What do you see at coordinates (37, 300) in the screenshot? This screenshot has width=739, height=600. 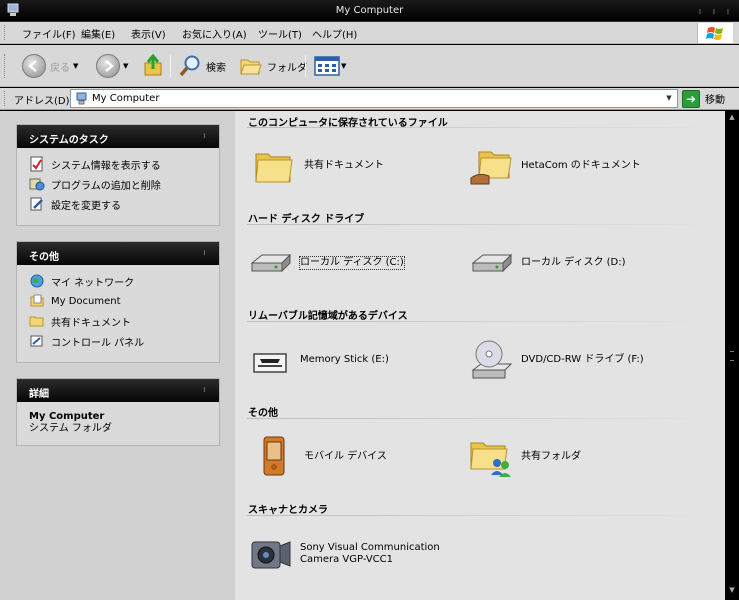 I see `my-document-icon` at bounding box center [37, 300].